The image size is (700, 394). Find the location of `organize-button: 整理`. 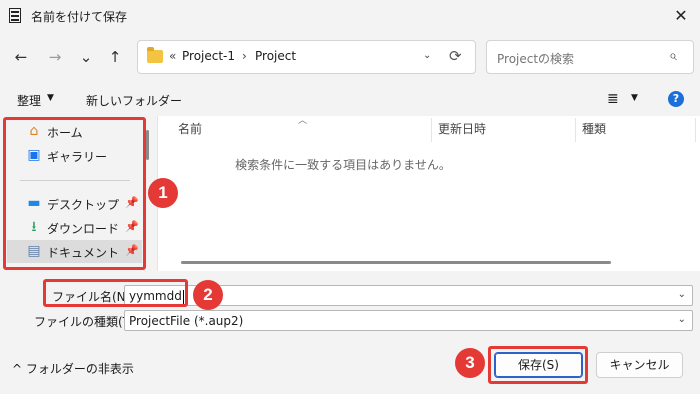

organize-button: 整理 is located at coordinates (29, 100).